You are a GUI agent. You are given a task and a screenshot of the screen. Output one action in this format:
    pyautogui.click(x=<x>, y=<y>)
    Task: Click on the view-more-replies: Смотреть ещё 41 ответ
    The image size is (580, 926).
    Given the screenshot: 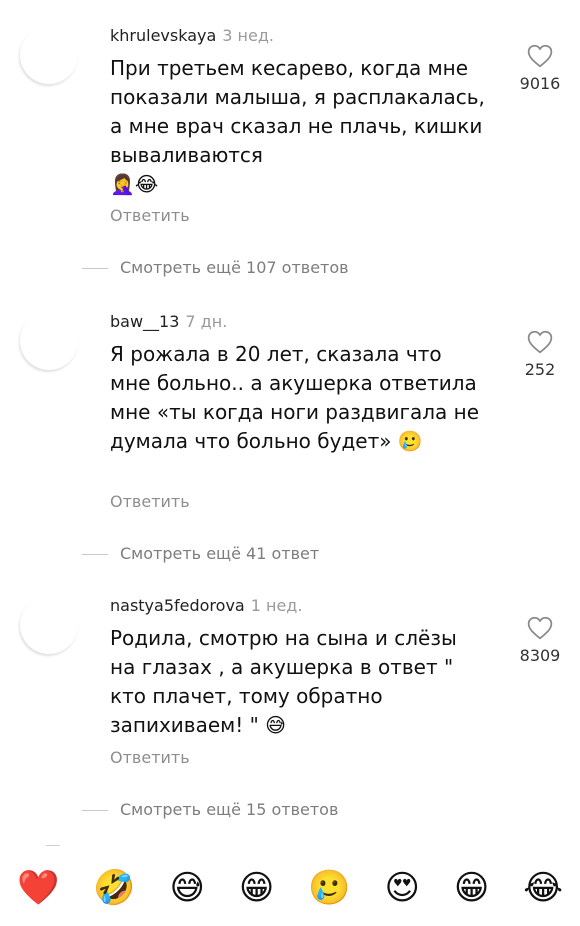 What is the action you would take?
    pyautogui.click(x=200, y=553)
    